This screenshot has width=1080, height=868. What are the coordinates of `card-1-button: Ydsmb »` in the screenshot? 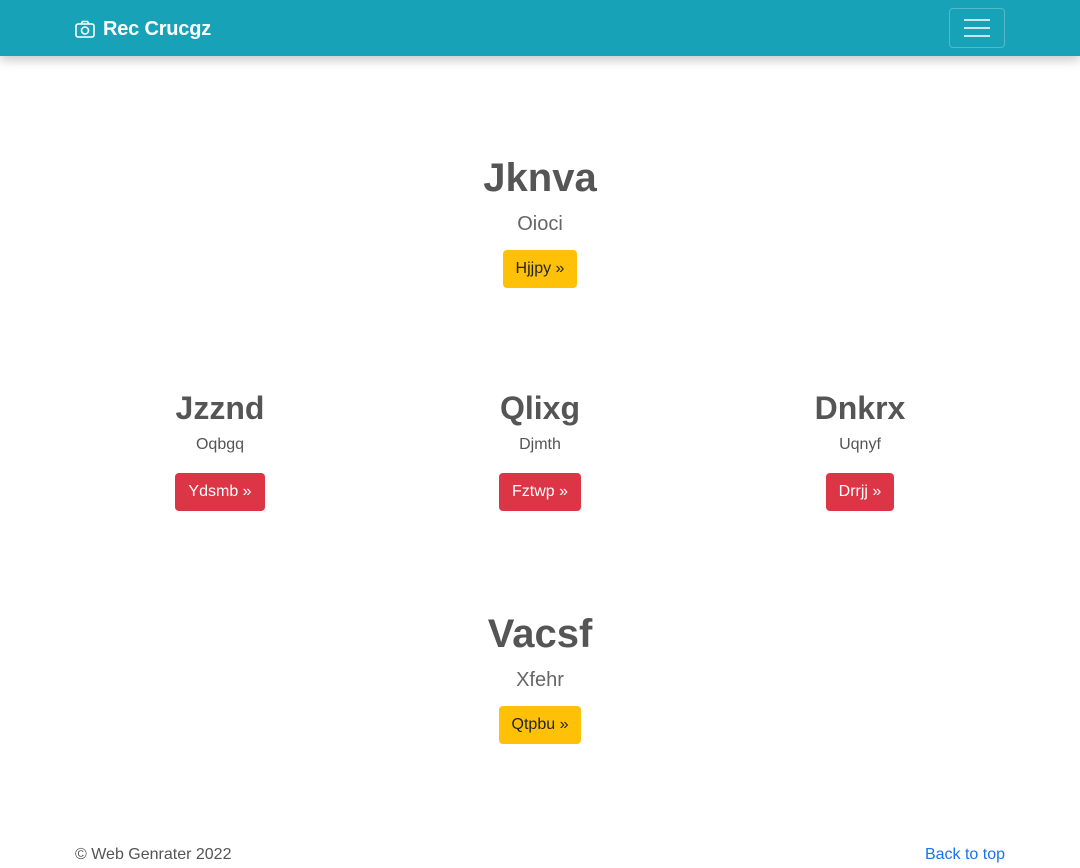 It's located at (220, 491).